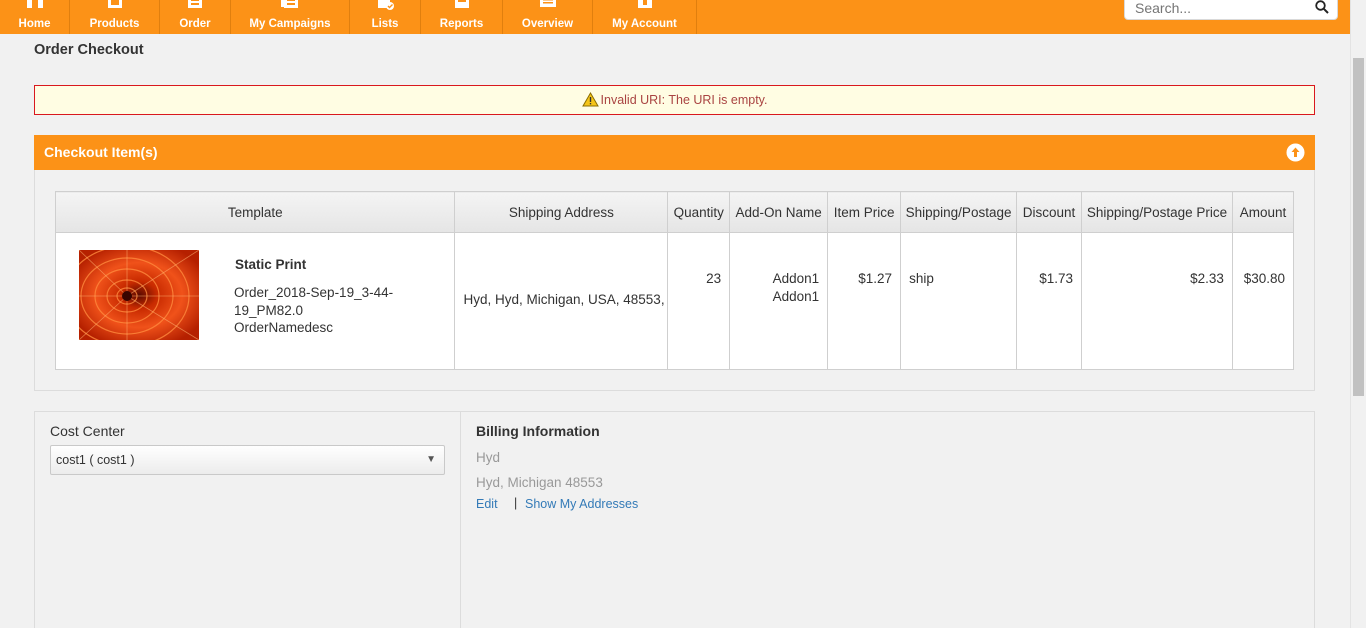  Describe the element at coordinates (538, 431) in the screenshot. I see `billing-label: Billing Information` at that location.